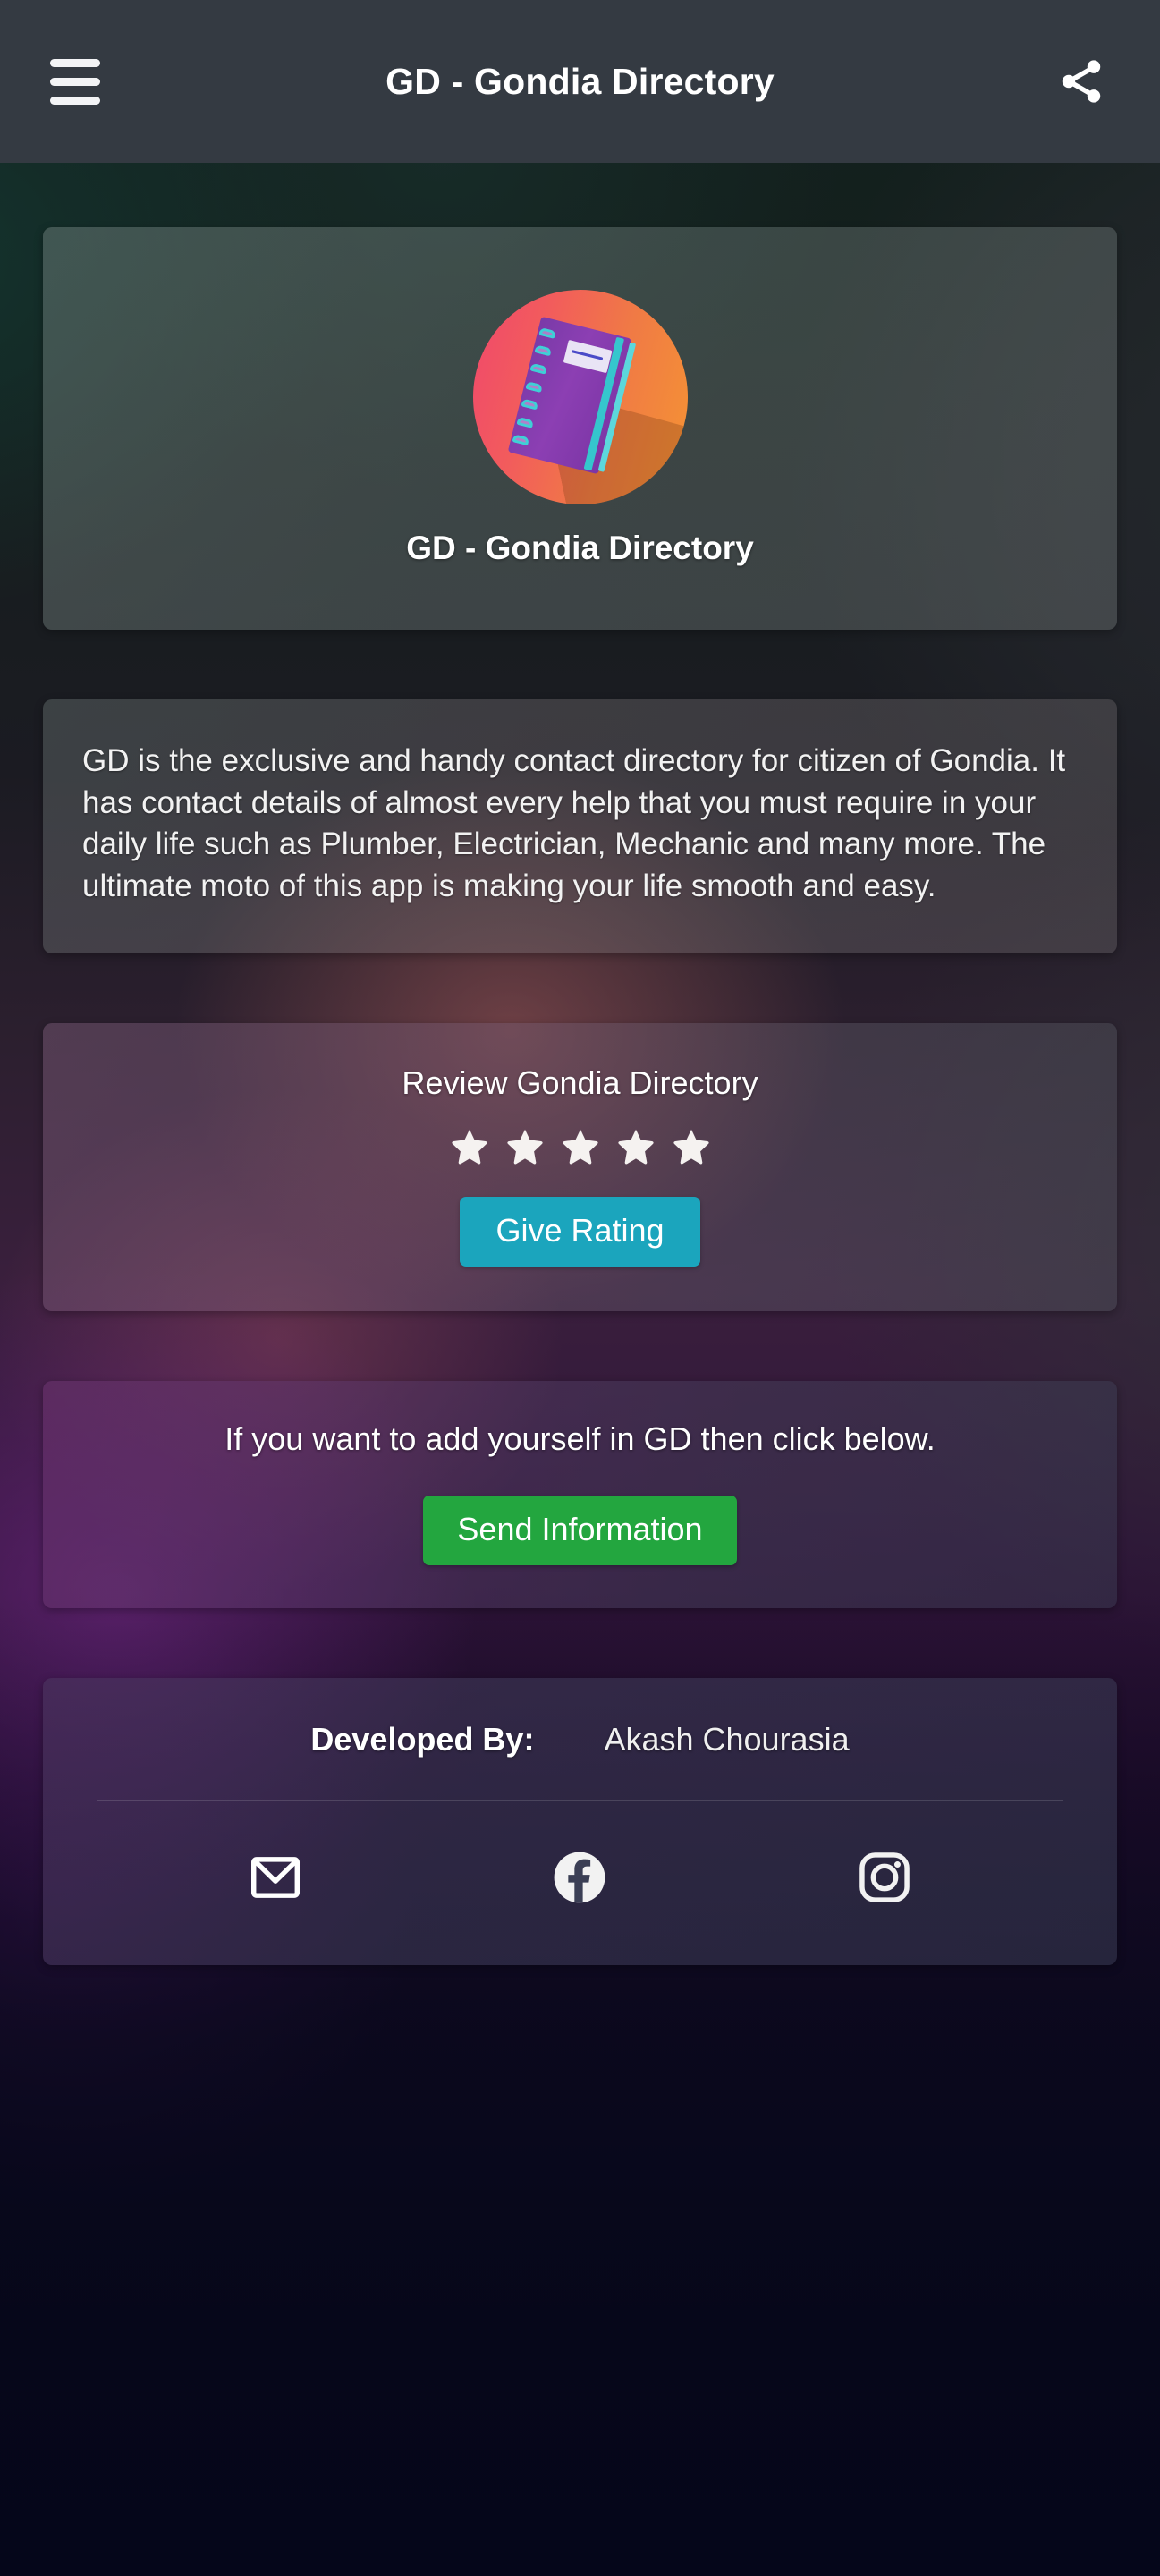 Image resolution: width=1160 pixels, height=2576 pixels. I want to click on share-icon, so click(1081, 81).